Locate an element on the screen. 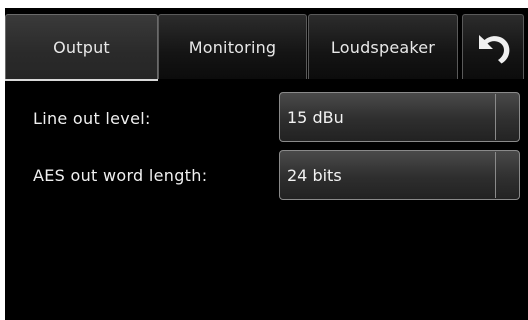  tab-loudspeaker: Loudspeaker is located at coordinates (383, 46).